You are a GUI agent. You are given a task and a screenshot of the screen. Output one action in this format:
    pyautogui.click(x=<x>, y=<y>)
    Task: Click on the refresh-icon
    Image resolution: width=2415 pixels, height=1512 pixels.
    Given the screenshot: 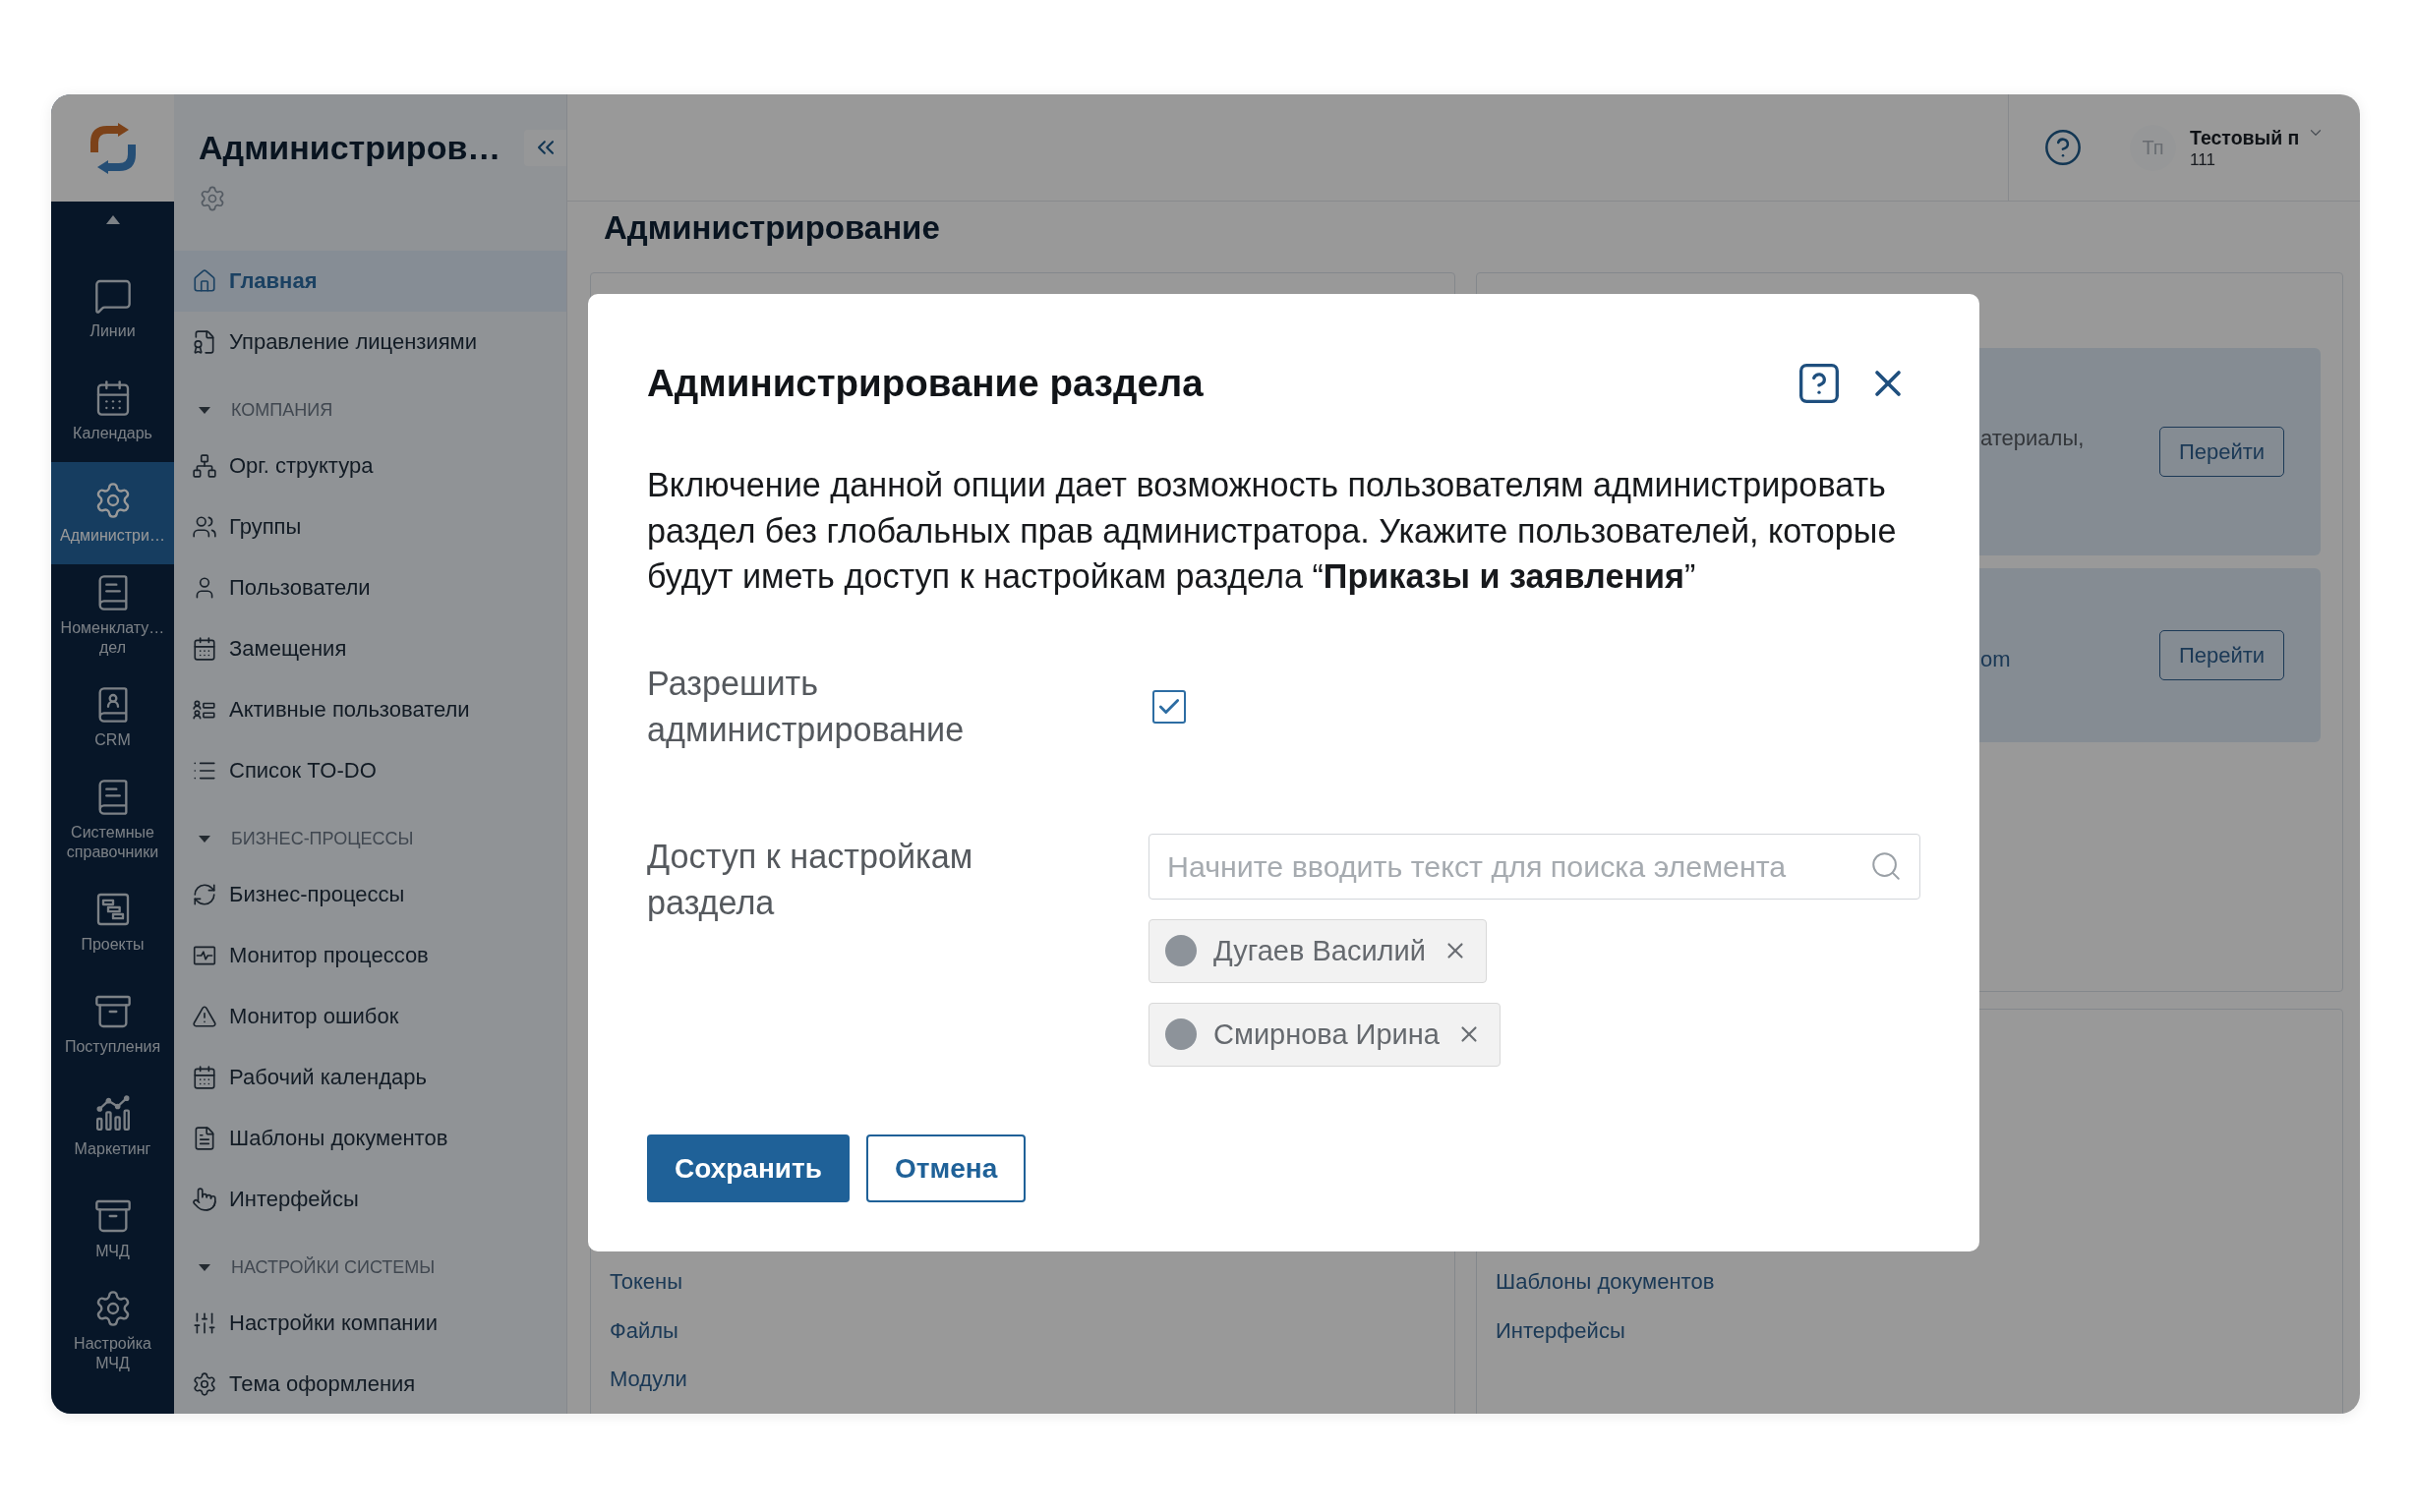 What is the action you would take?
    pyautogui.click(x=204, y=894)
    